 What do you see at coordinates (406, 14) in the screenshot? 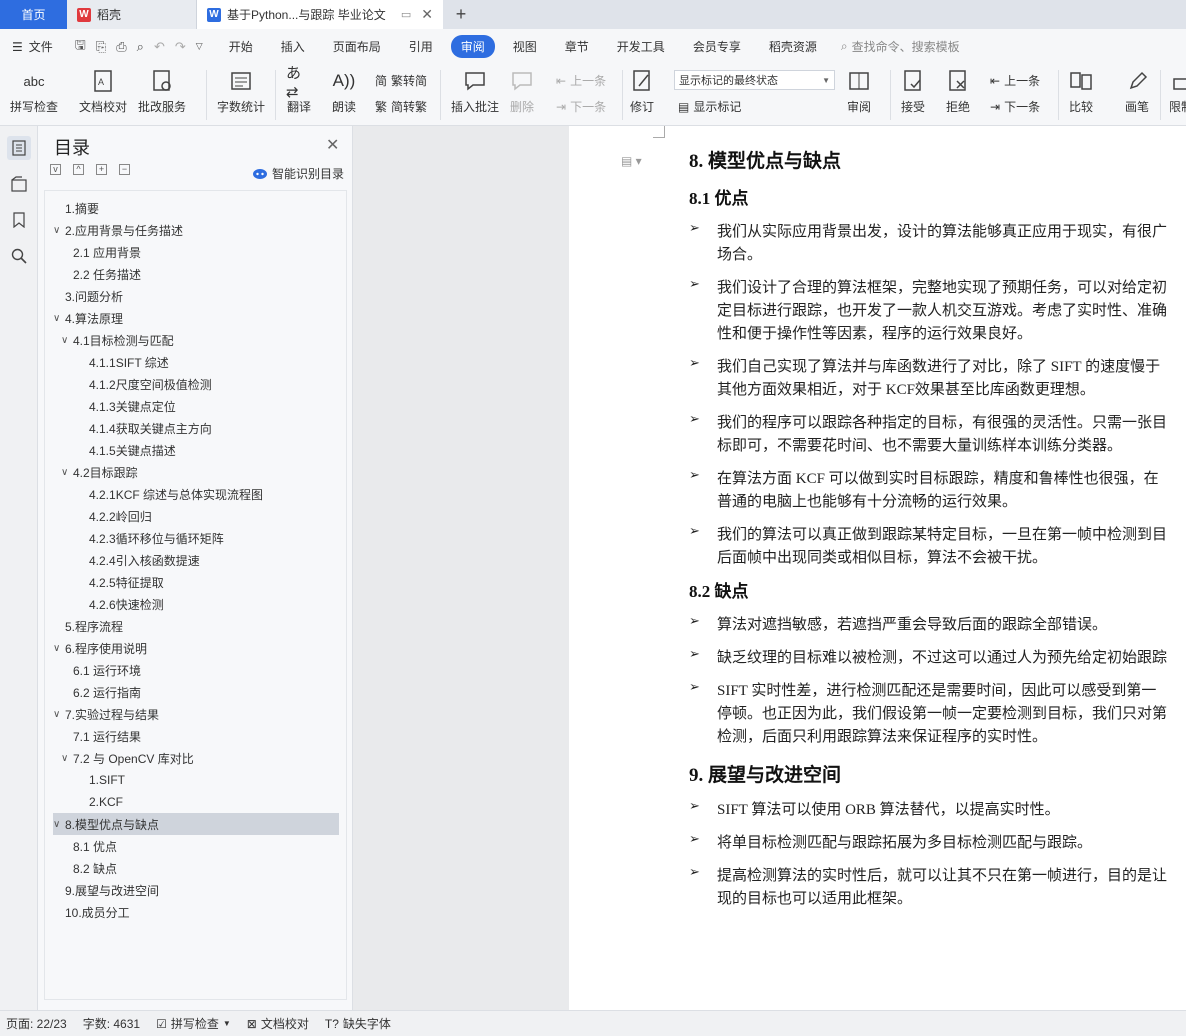
I see `tab-pin-icon: ▭` at bounding box center [406, 14].